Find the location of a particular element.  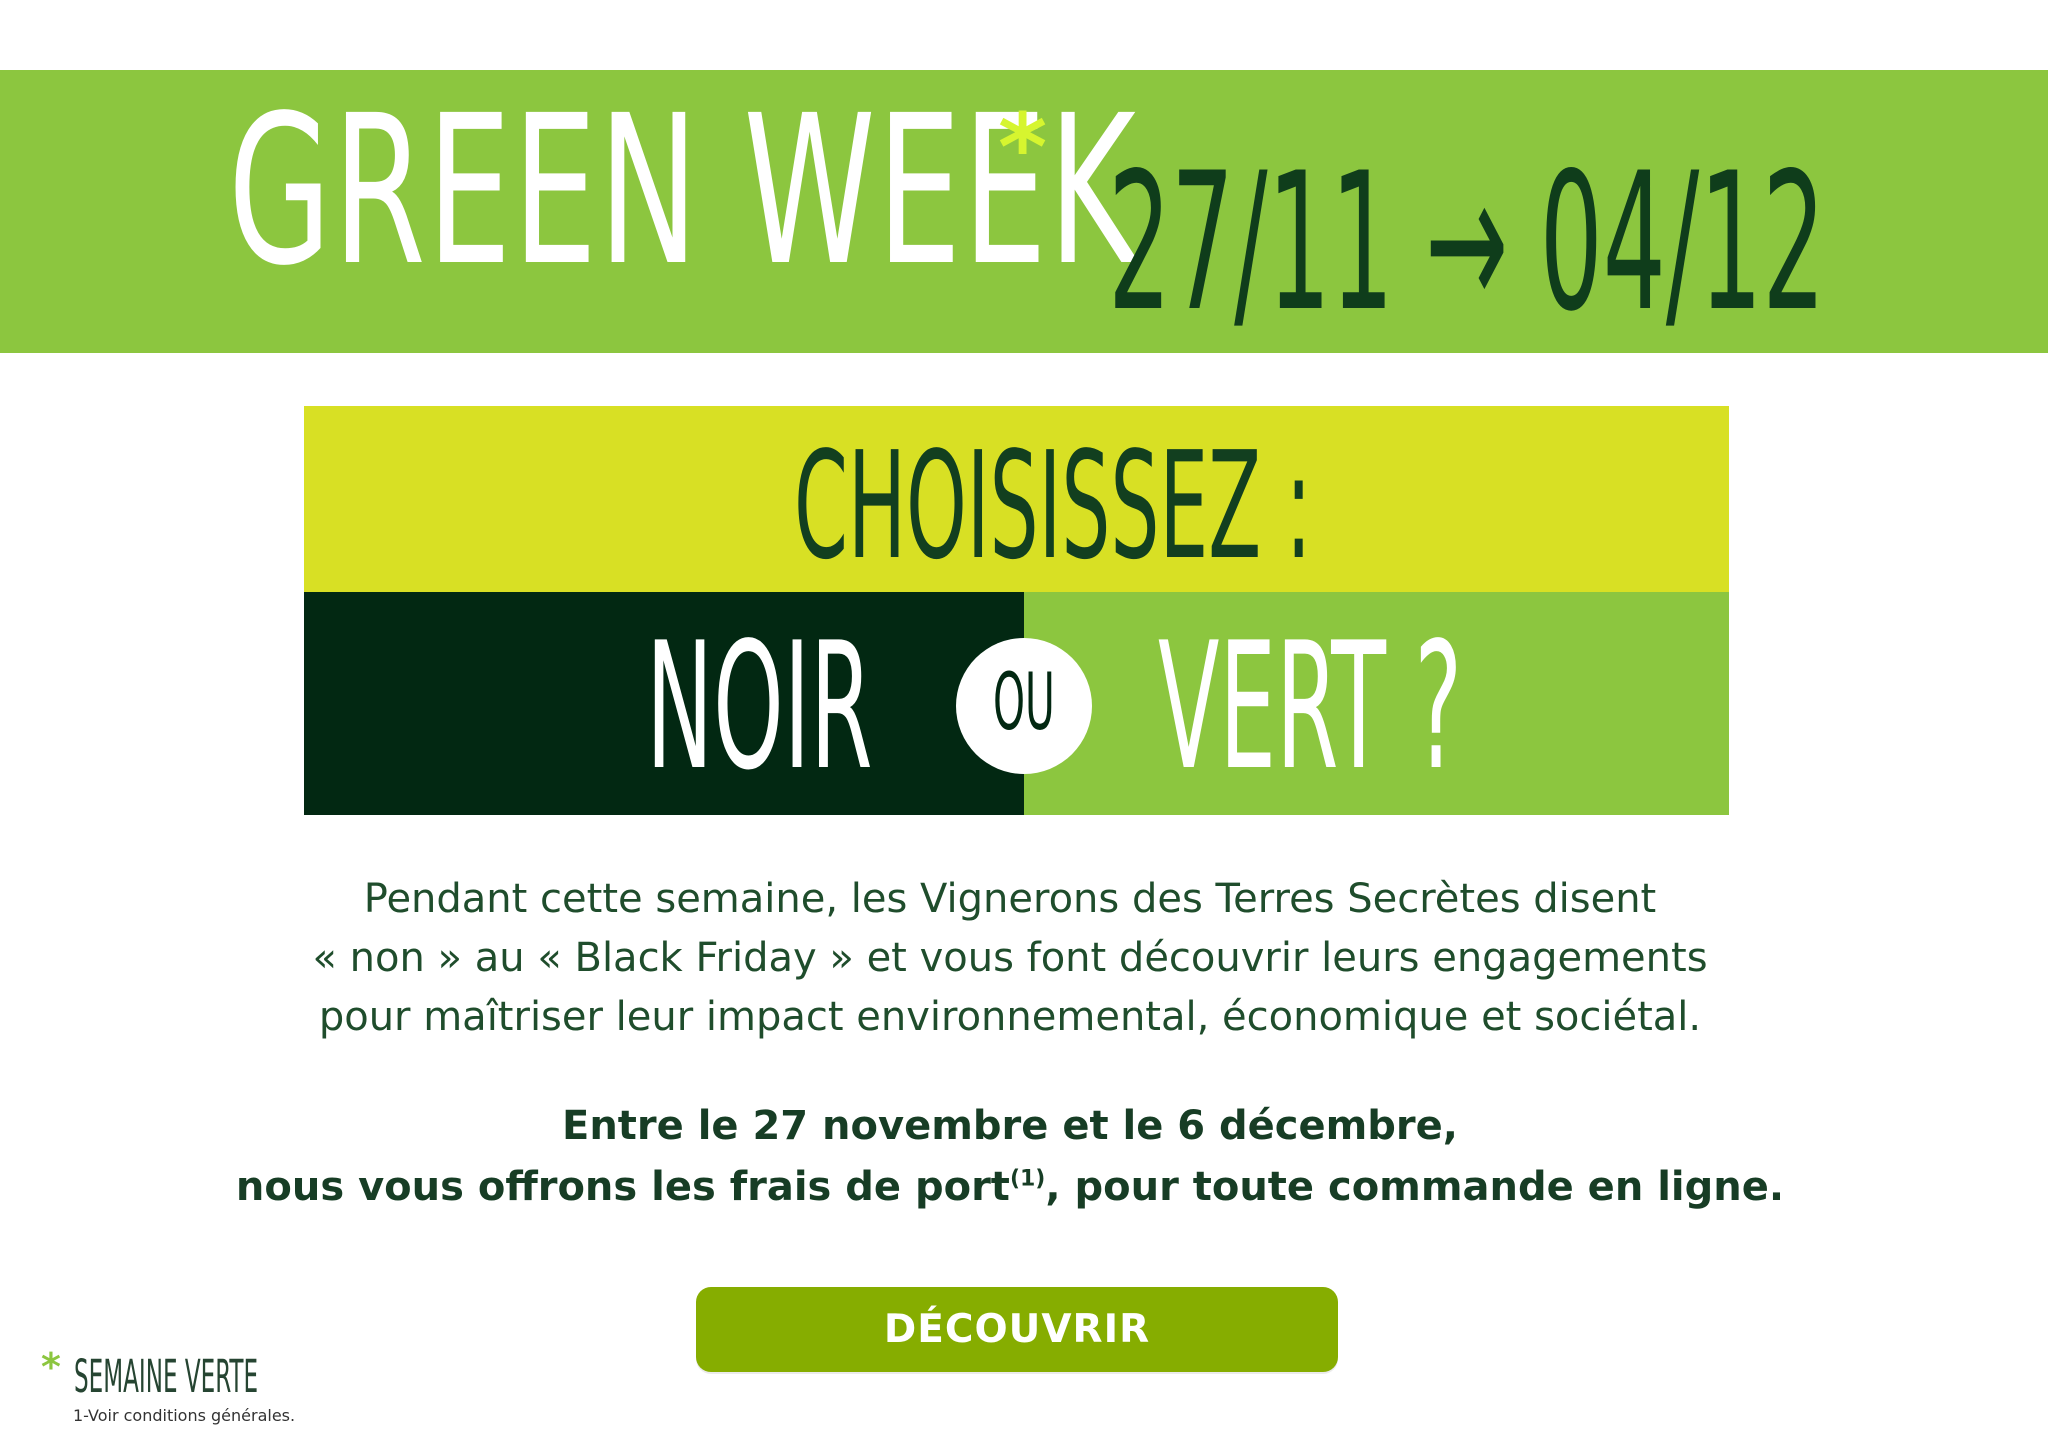

vert-label: VERT ? is located at coordinates (1310, 707).